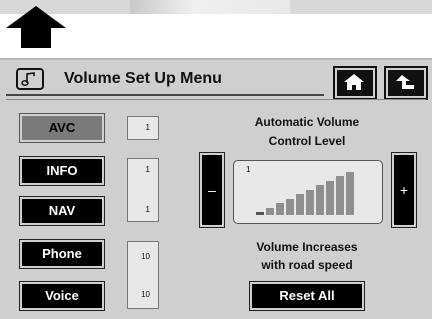 Image resolution: width=432 pixels, height=319 pixels. I want to click on phone-value: 10, so click(145, 256).